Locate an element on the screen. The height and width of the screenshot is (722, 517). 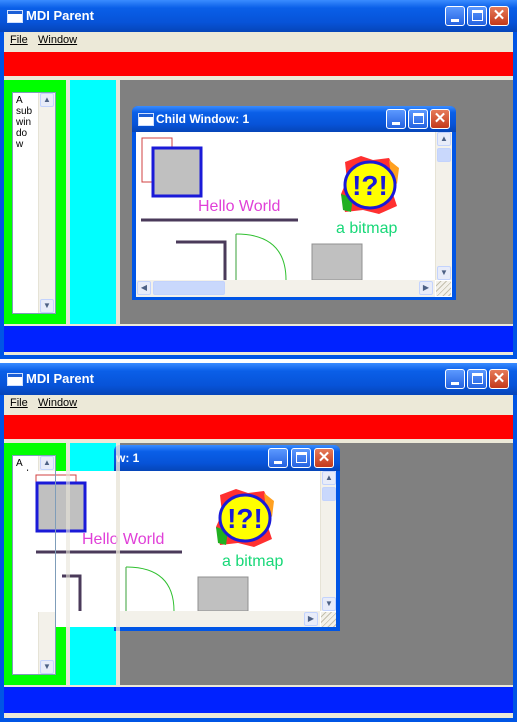
child-icon is located at coordinates (146, 119).